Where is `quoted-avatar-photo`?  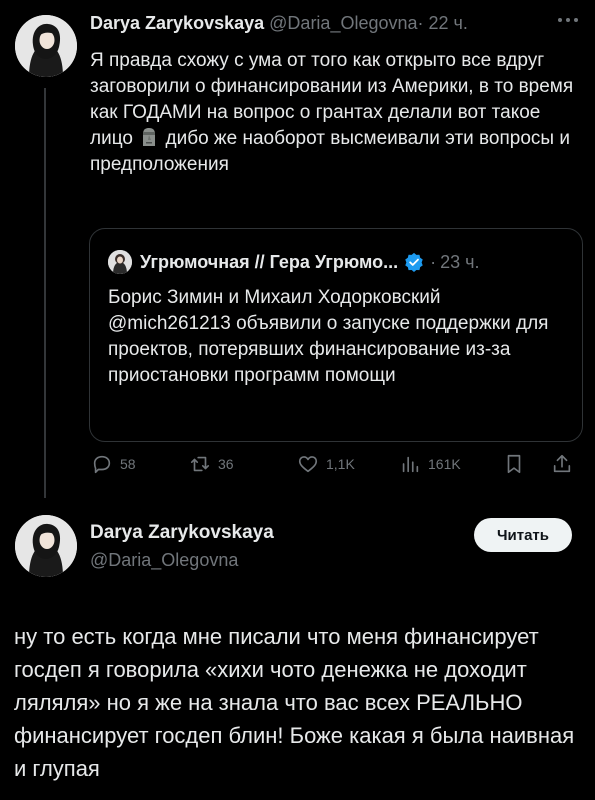
quoted-avatar-photo is located at coordinates (120, 262).